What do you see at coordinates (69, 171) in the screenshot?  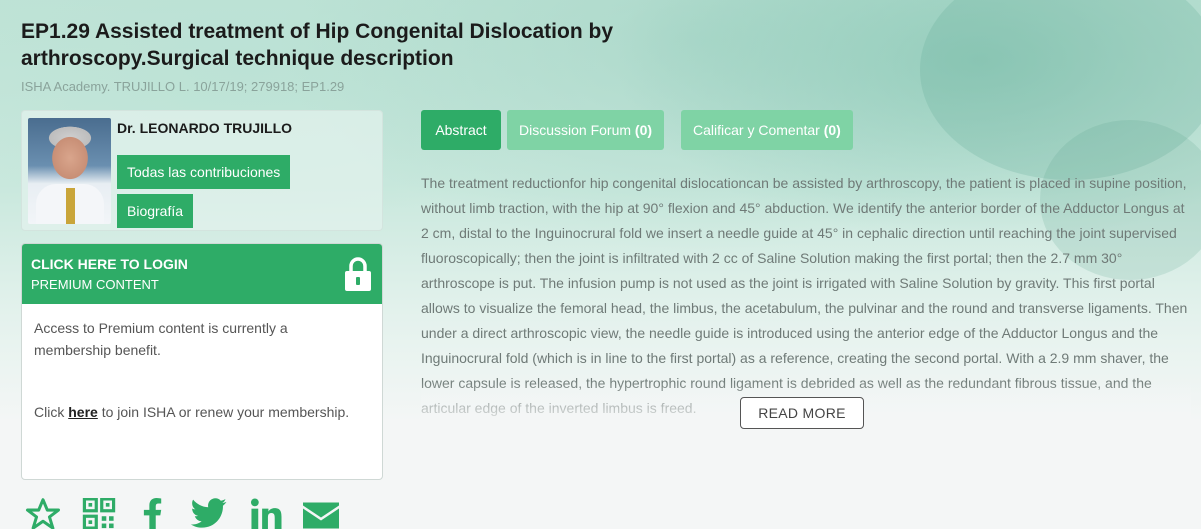 I see `author-avatar` at bounding box center [69, 171].